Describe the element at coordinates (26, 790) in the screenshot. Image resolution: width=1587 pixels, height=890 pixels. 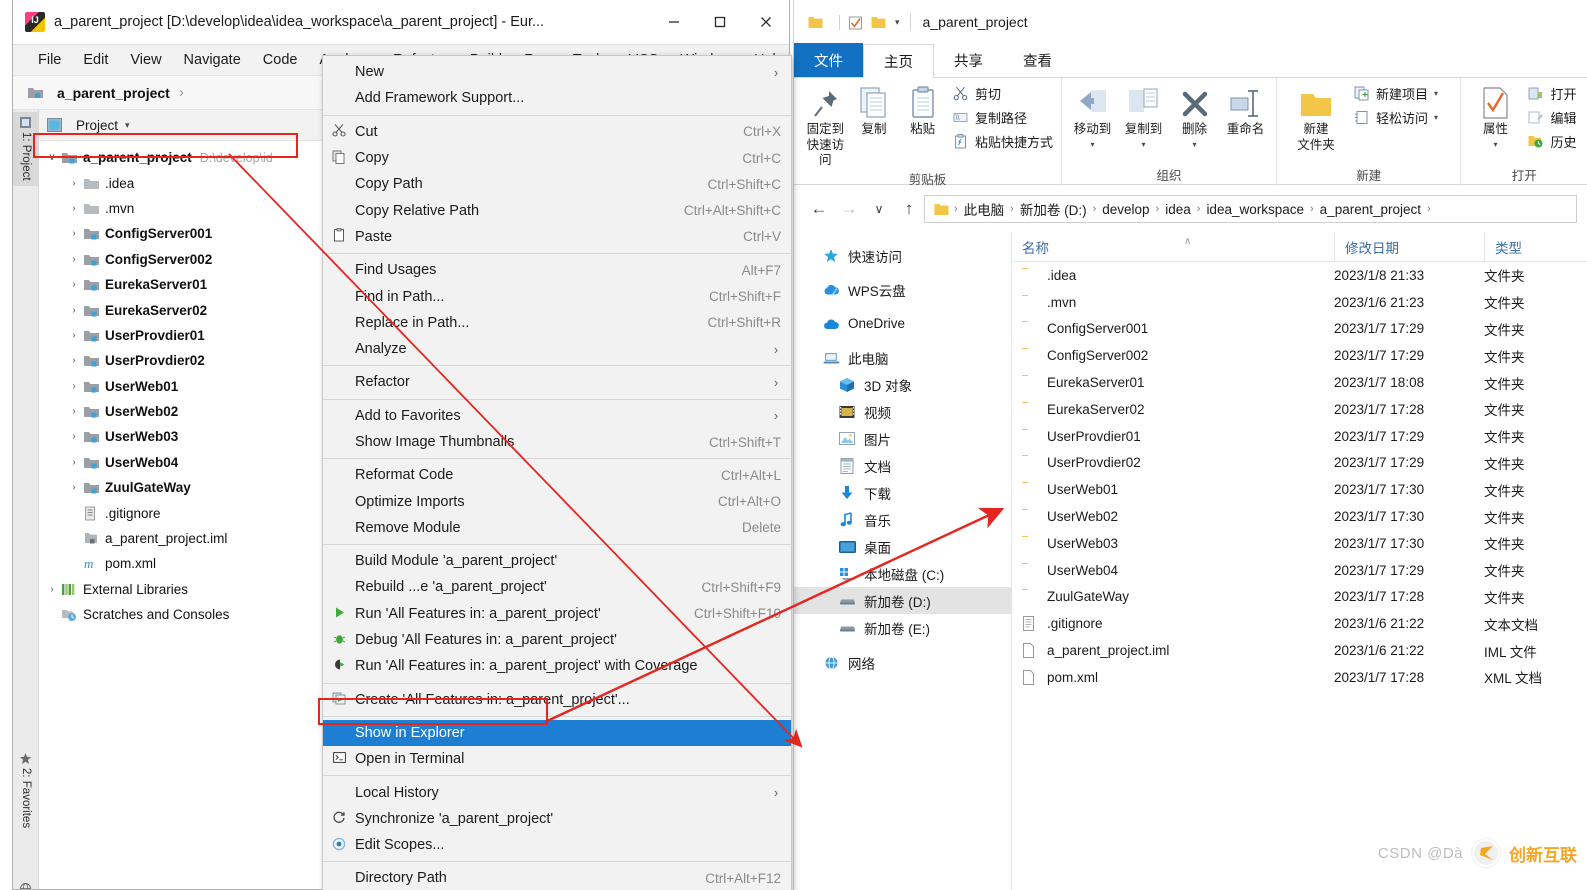
I see `sidebar-item-favorites: 2: Favorites` at that location.